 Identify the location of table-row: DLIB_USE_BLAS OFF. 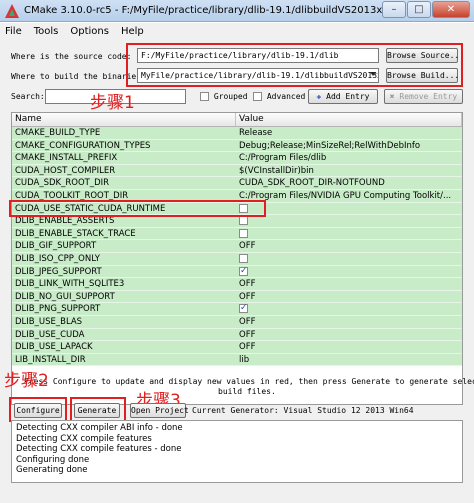
(237, 322).